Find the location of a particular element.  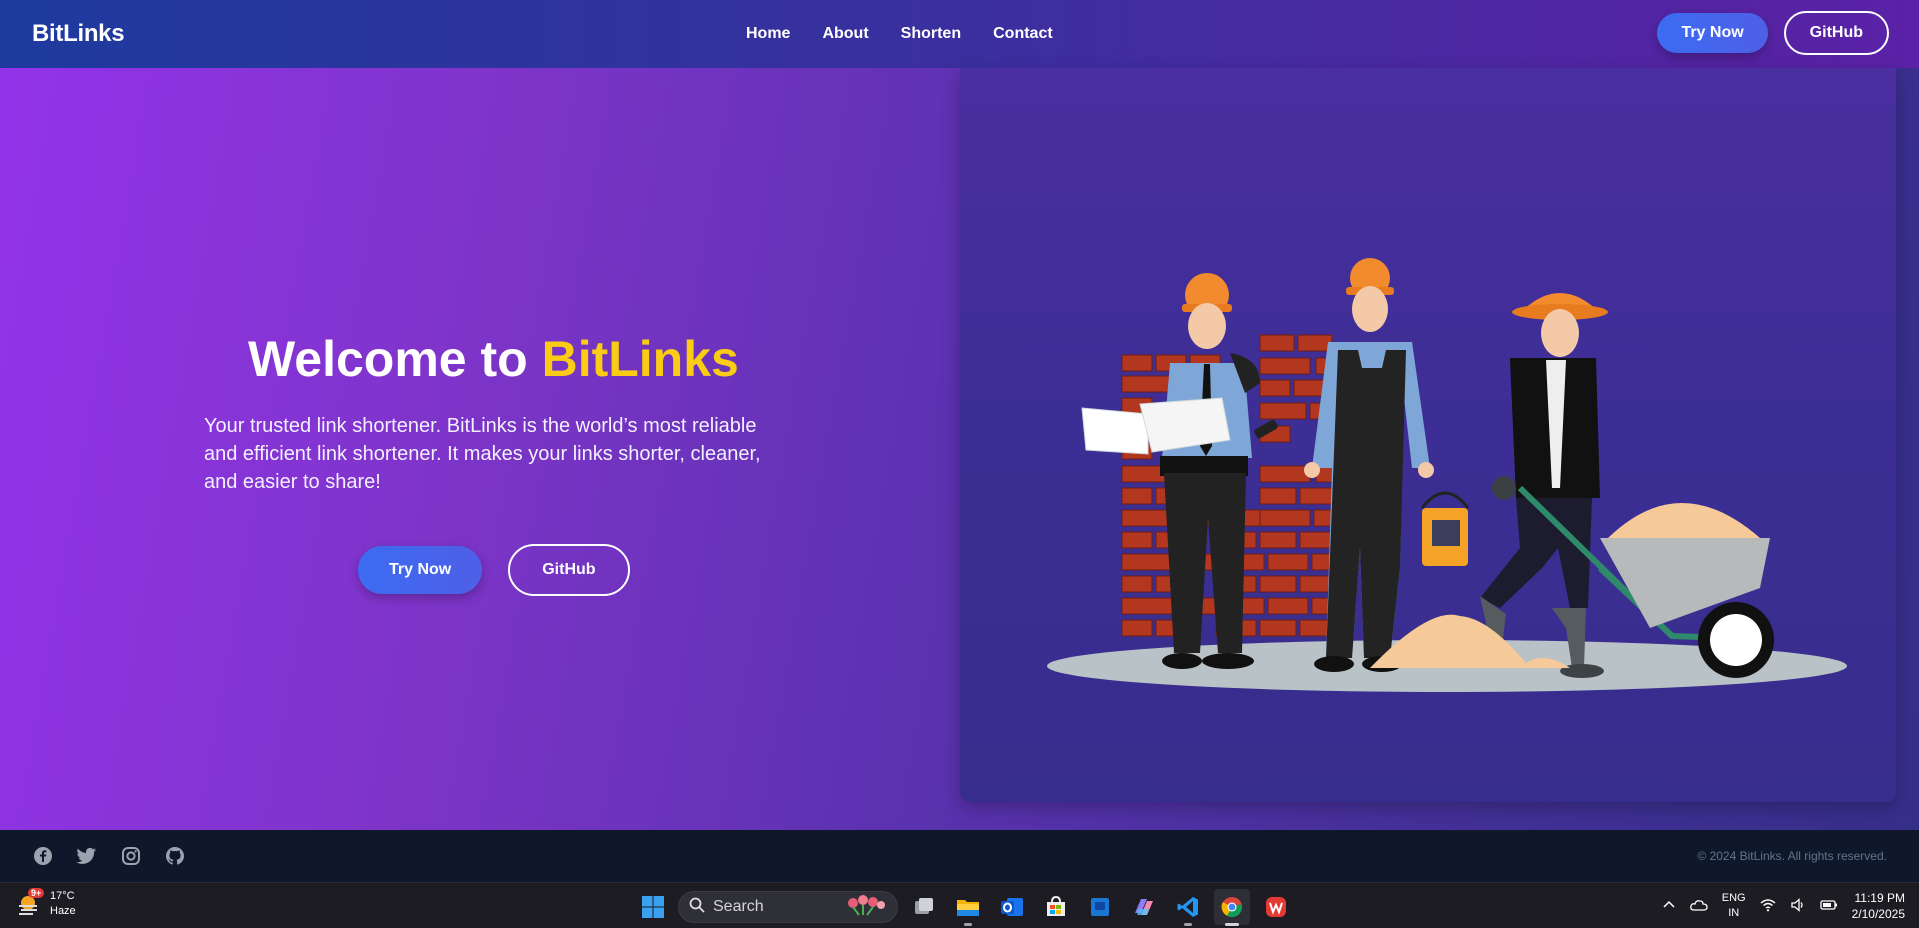

outlook-icon is located at coordinates (1012, 907).